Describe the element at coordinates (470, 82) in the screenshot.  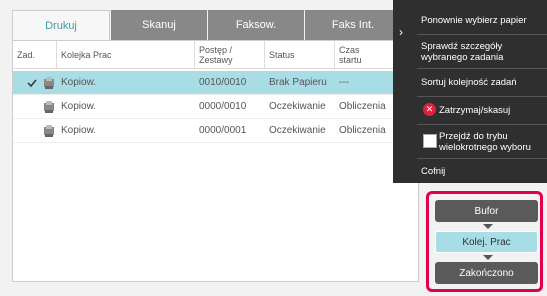
I see `menu-item-sort-jobs: Sortuj kolejność zadań` at that location.